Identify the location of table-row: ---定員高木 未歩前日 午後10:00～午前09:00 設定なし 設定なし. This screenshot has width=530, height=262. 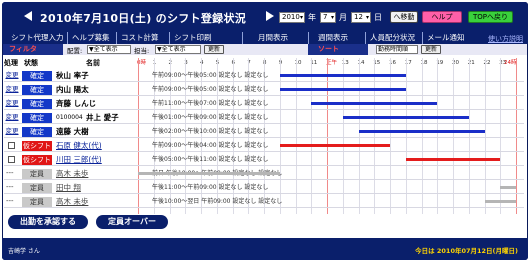
(264, 174).